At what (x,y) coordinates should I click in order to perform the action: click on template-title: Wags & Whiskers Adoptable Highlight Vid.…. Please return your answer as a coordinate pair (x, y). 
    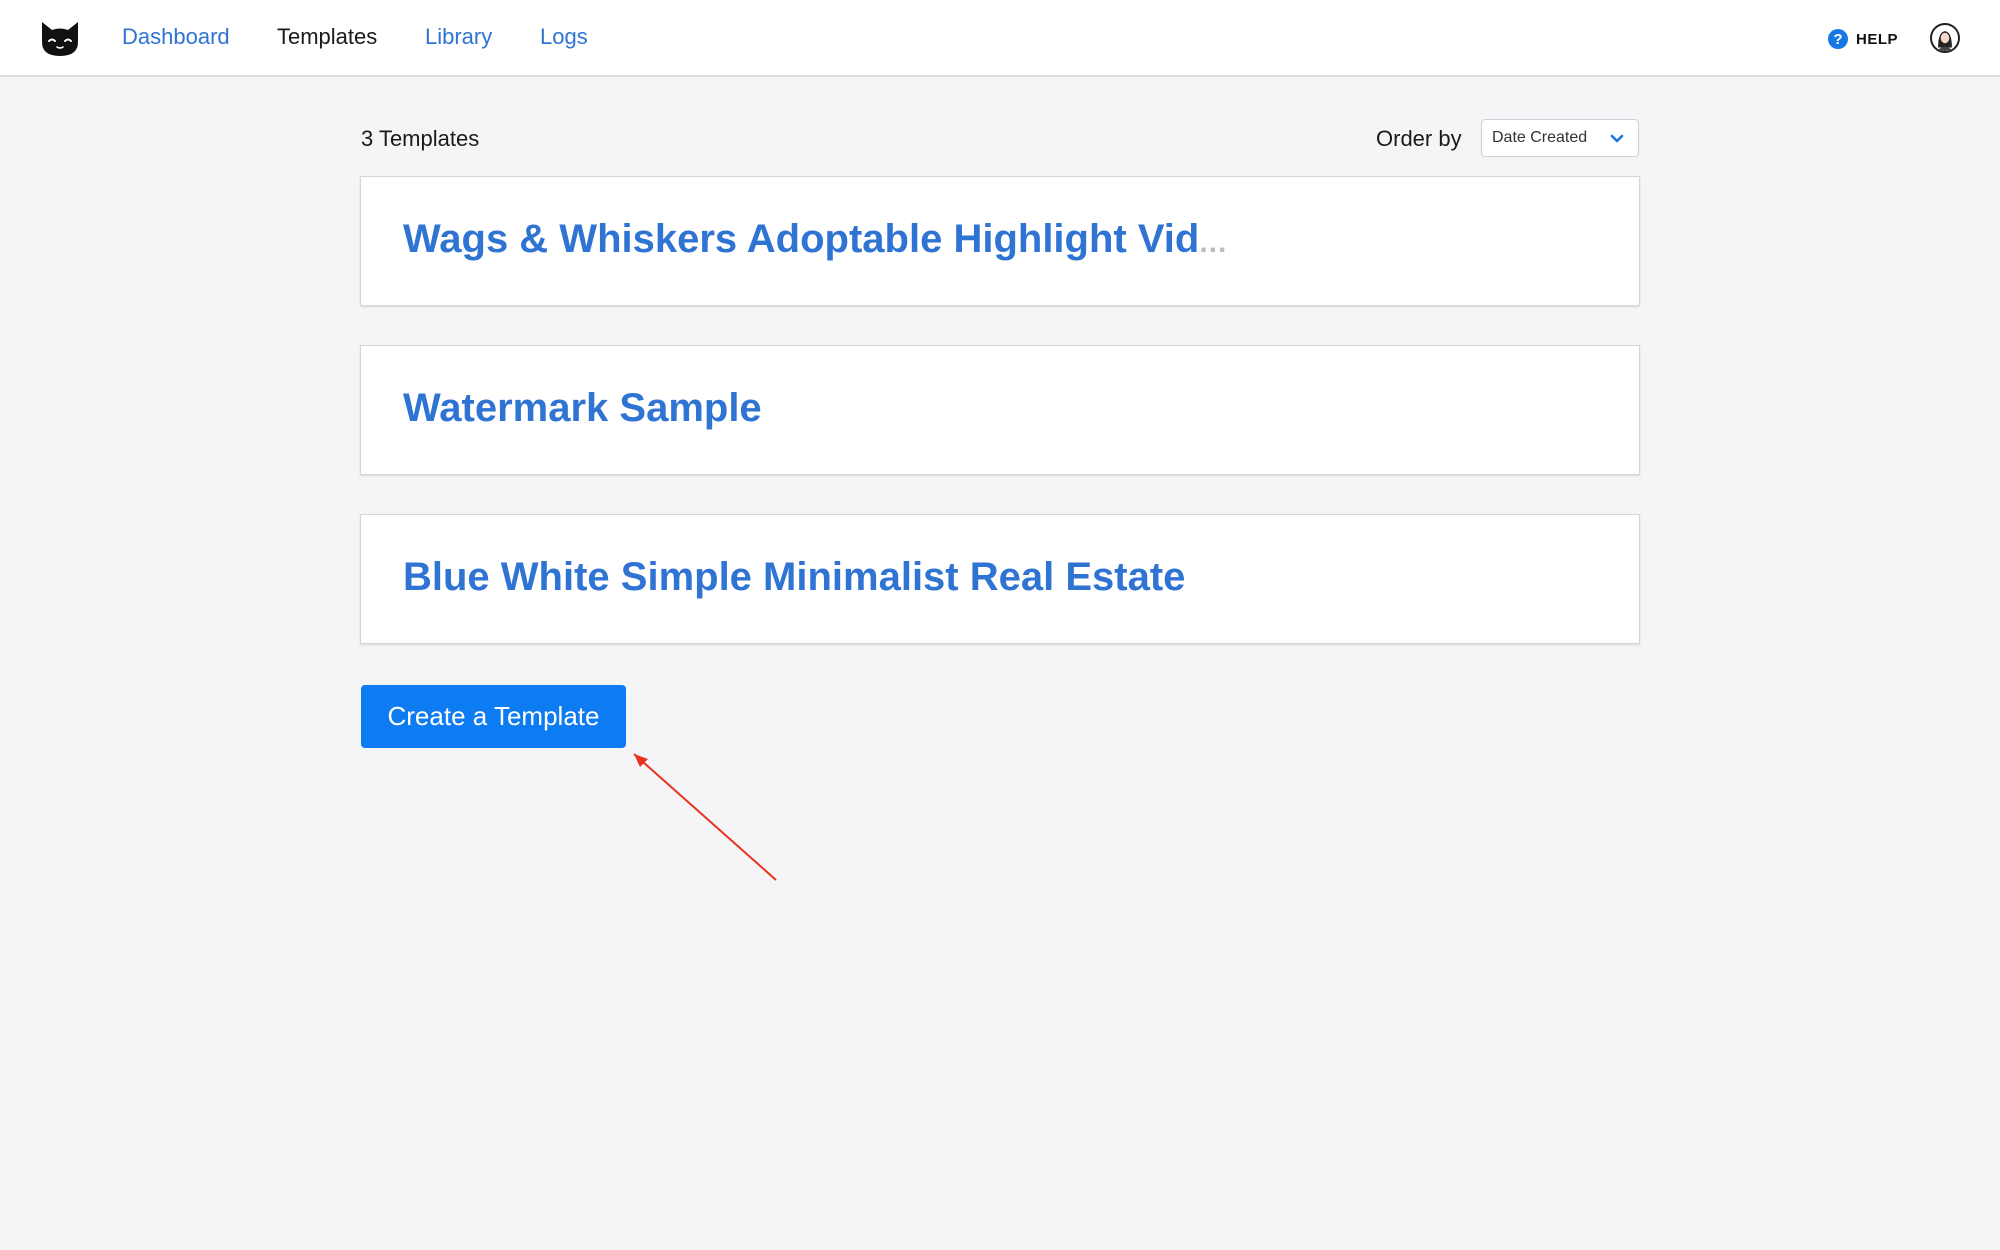
    Looking at the image, I should click on (815, 239).